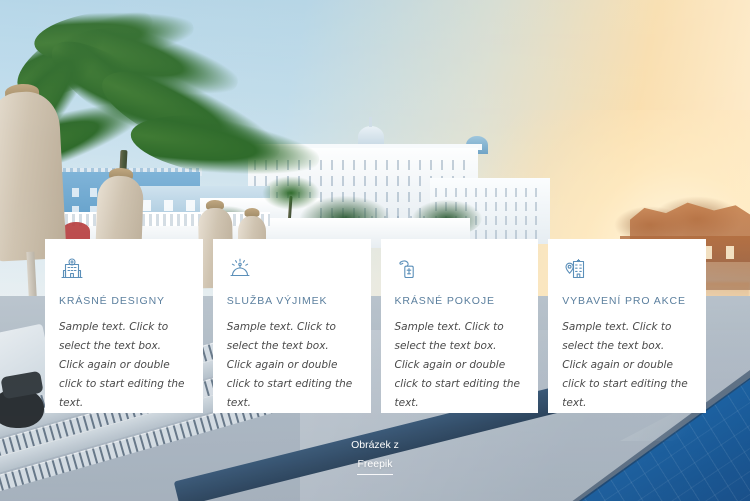 The width and height of the screenshot is (750, 501). What do you see at coordinates (76, 231) in the screenshot?
I see `red-parasol-top` at bounding box center [76, 231].